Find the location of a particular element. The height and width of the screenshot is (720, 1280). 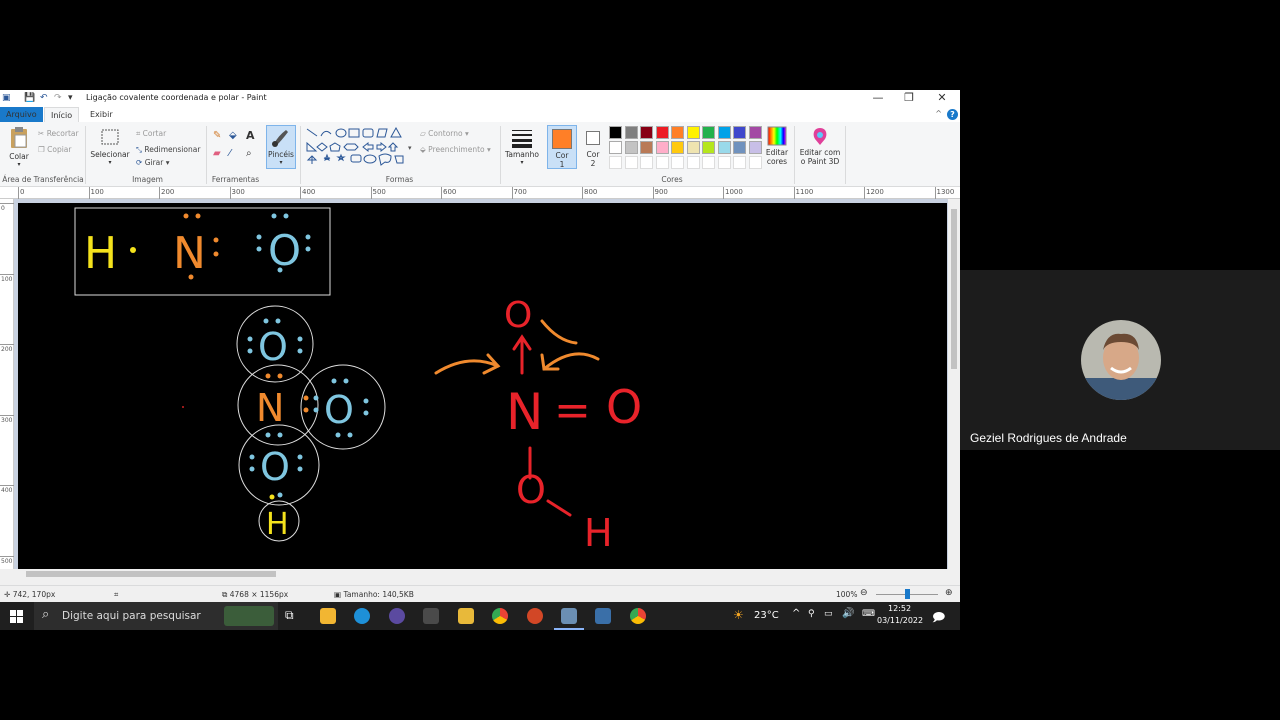

tab-file: Arquivo is located at coordinates (21, 114).